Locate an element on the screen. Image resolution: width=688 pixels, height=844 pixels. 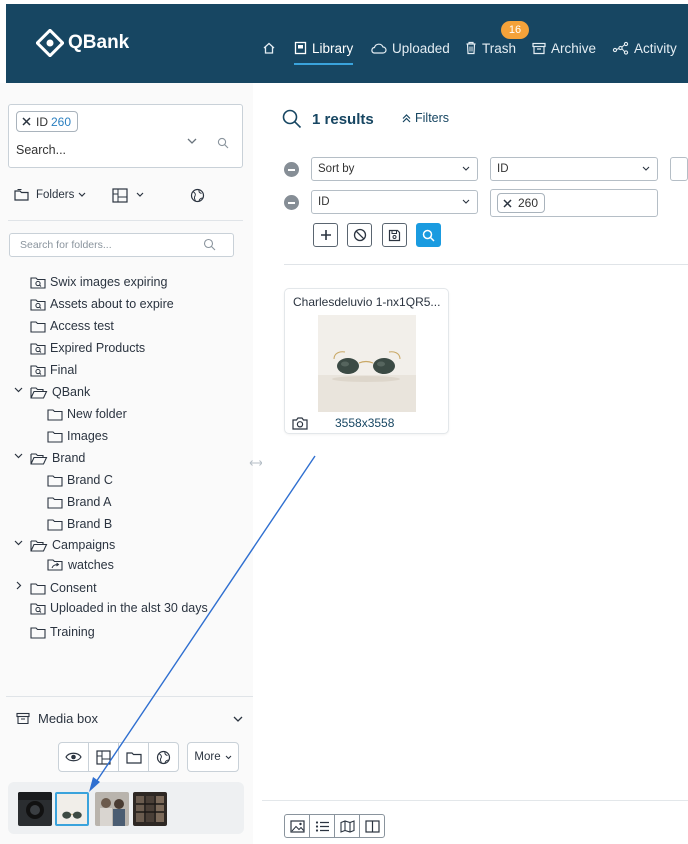
preview-button is located at coordinates (73, 757).